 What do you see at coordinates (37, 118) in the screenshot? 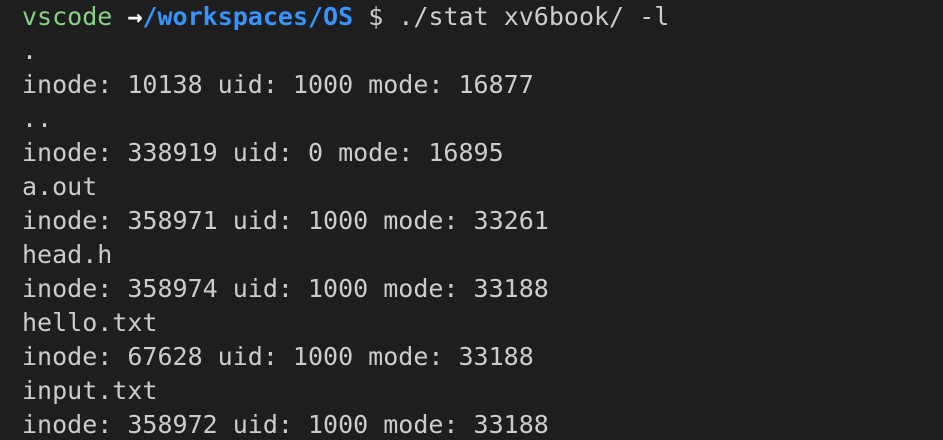
I see `output-line: ..` at bounding box center [37, 118].